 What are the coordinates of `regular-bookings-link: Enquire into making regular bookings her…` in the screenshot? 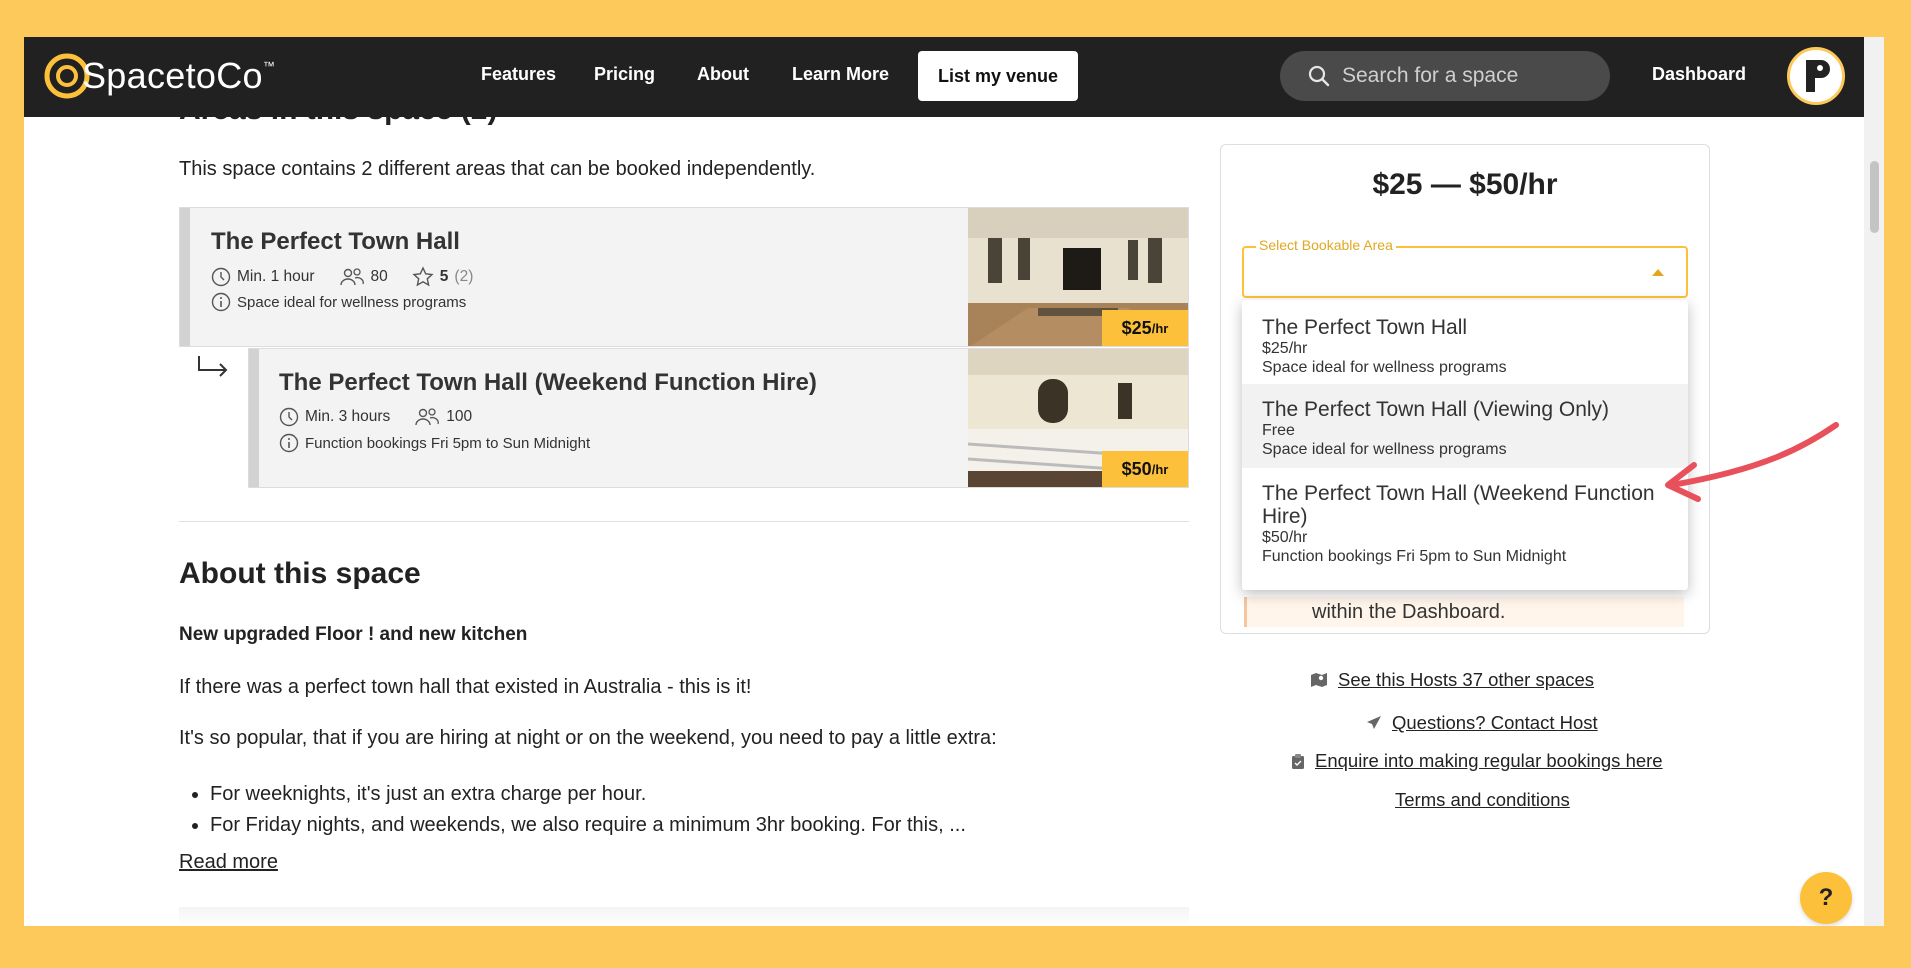 It's located at (1477, 761).